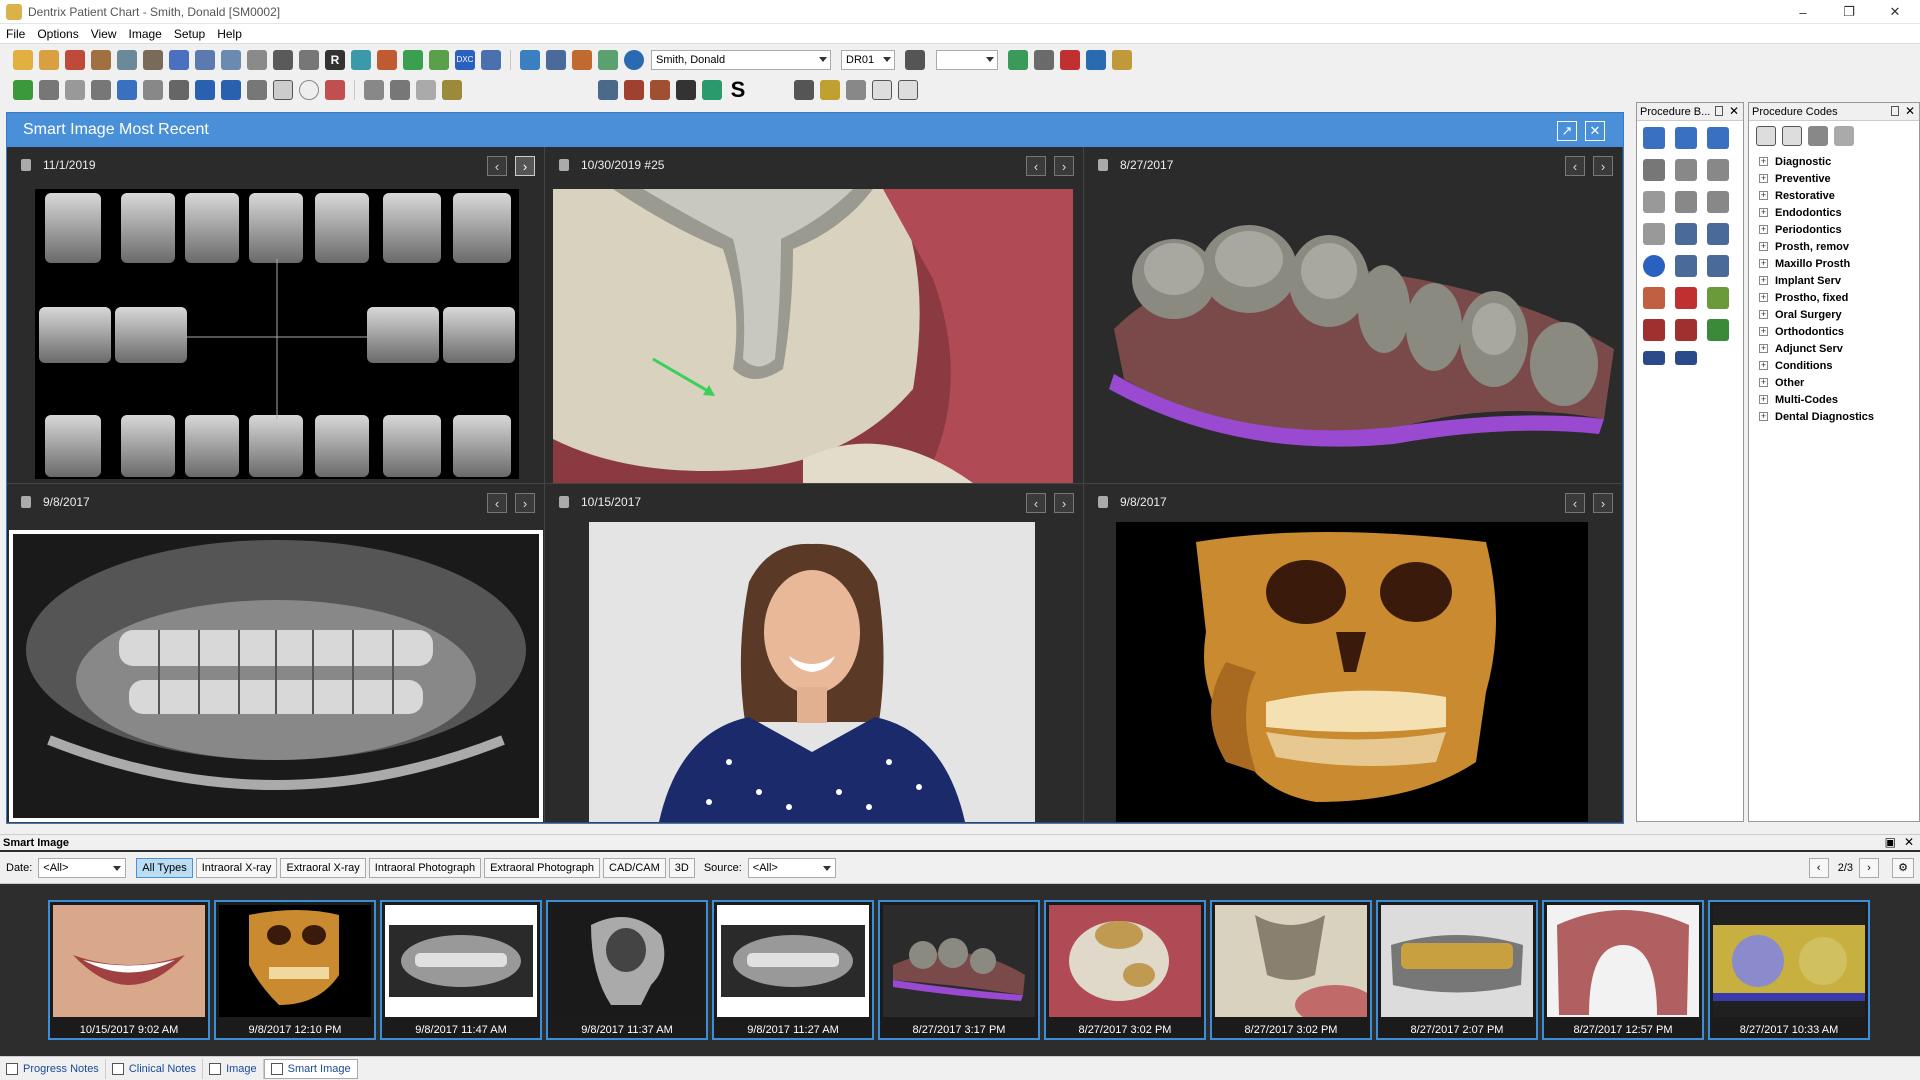  I want to click on oval-icon, so click(309, 90).